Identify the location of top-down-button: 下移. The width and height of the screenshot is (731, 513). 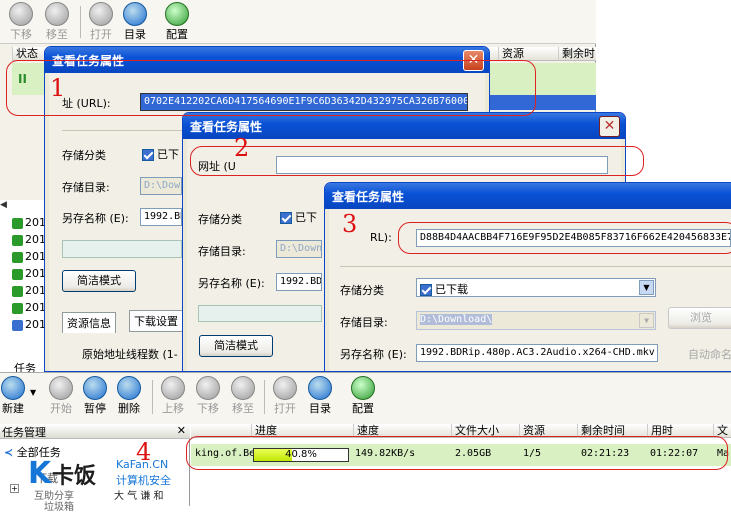
(21, 22).